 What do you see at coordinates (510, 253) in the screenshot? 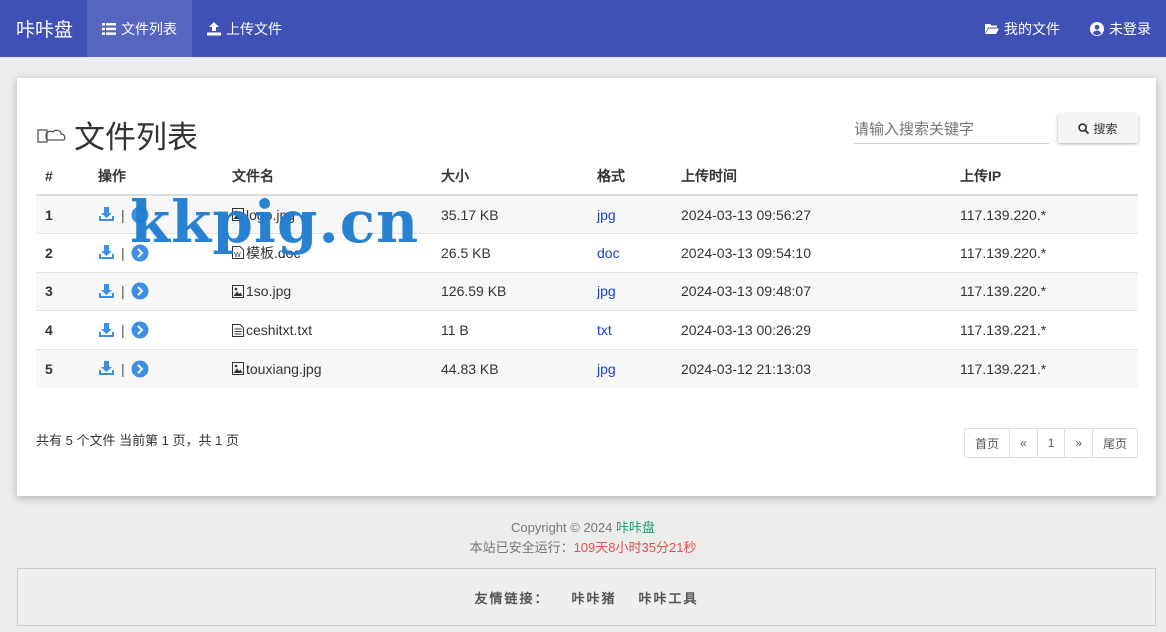
I see `row-size: 26.5 KB` at bounding box center [510, 253].